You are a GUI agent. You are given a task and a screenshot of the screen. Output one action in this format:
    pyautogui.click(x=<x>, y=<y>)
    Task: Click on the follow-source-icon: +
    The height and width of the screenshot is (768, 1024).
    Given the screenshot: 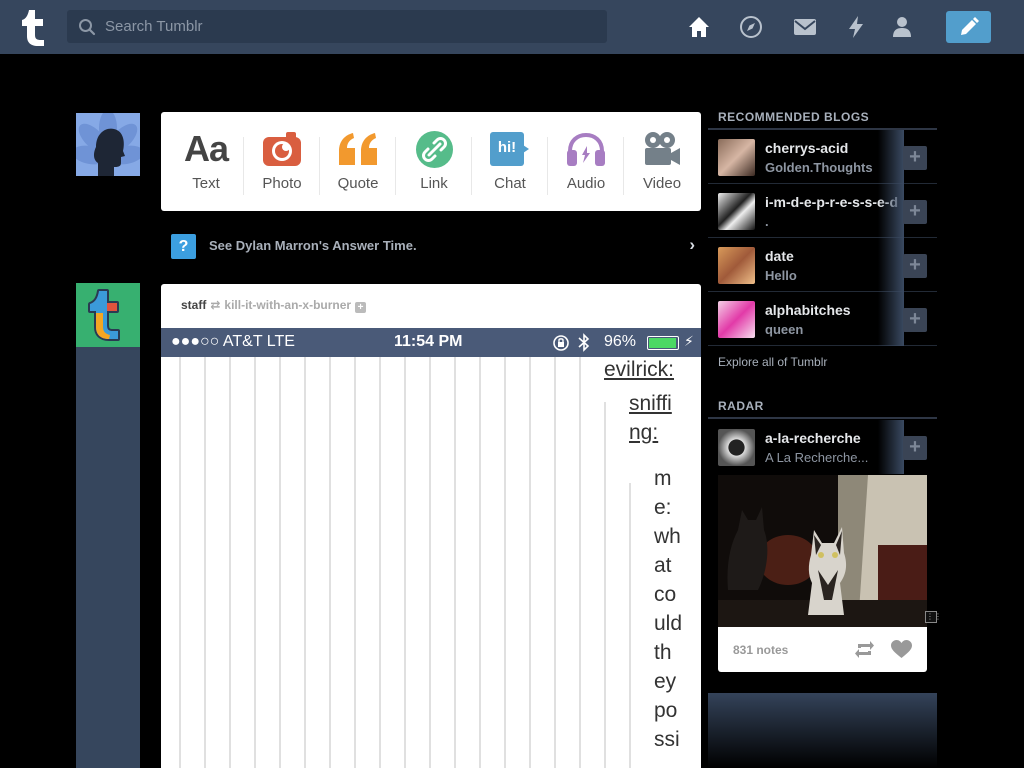 What is the action you would take?
    pyautogui.click(x=361, y=307)
    